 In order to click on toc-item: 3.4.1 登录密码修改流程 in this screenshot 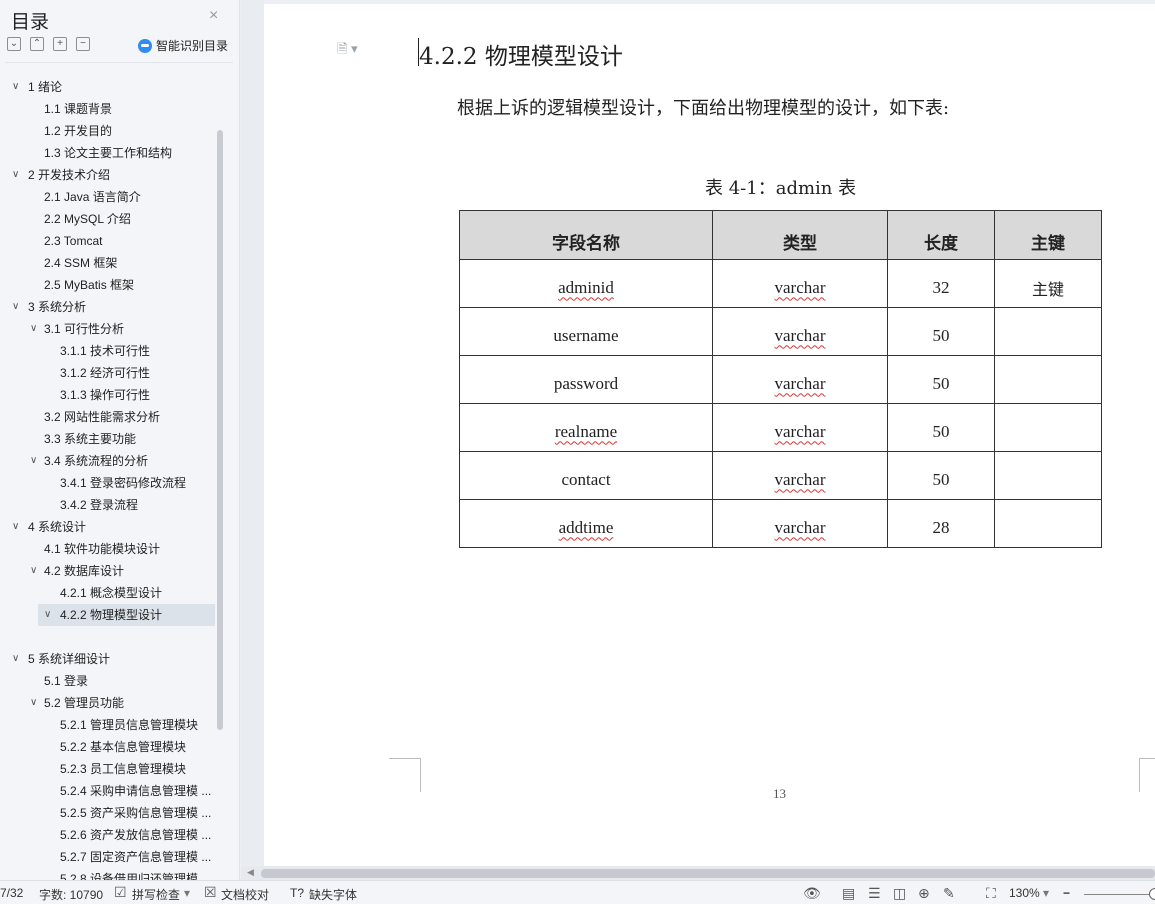, I will do `click(107, 483)`.